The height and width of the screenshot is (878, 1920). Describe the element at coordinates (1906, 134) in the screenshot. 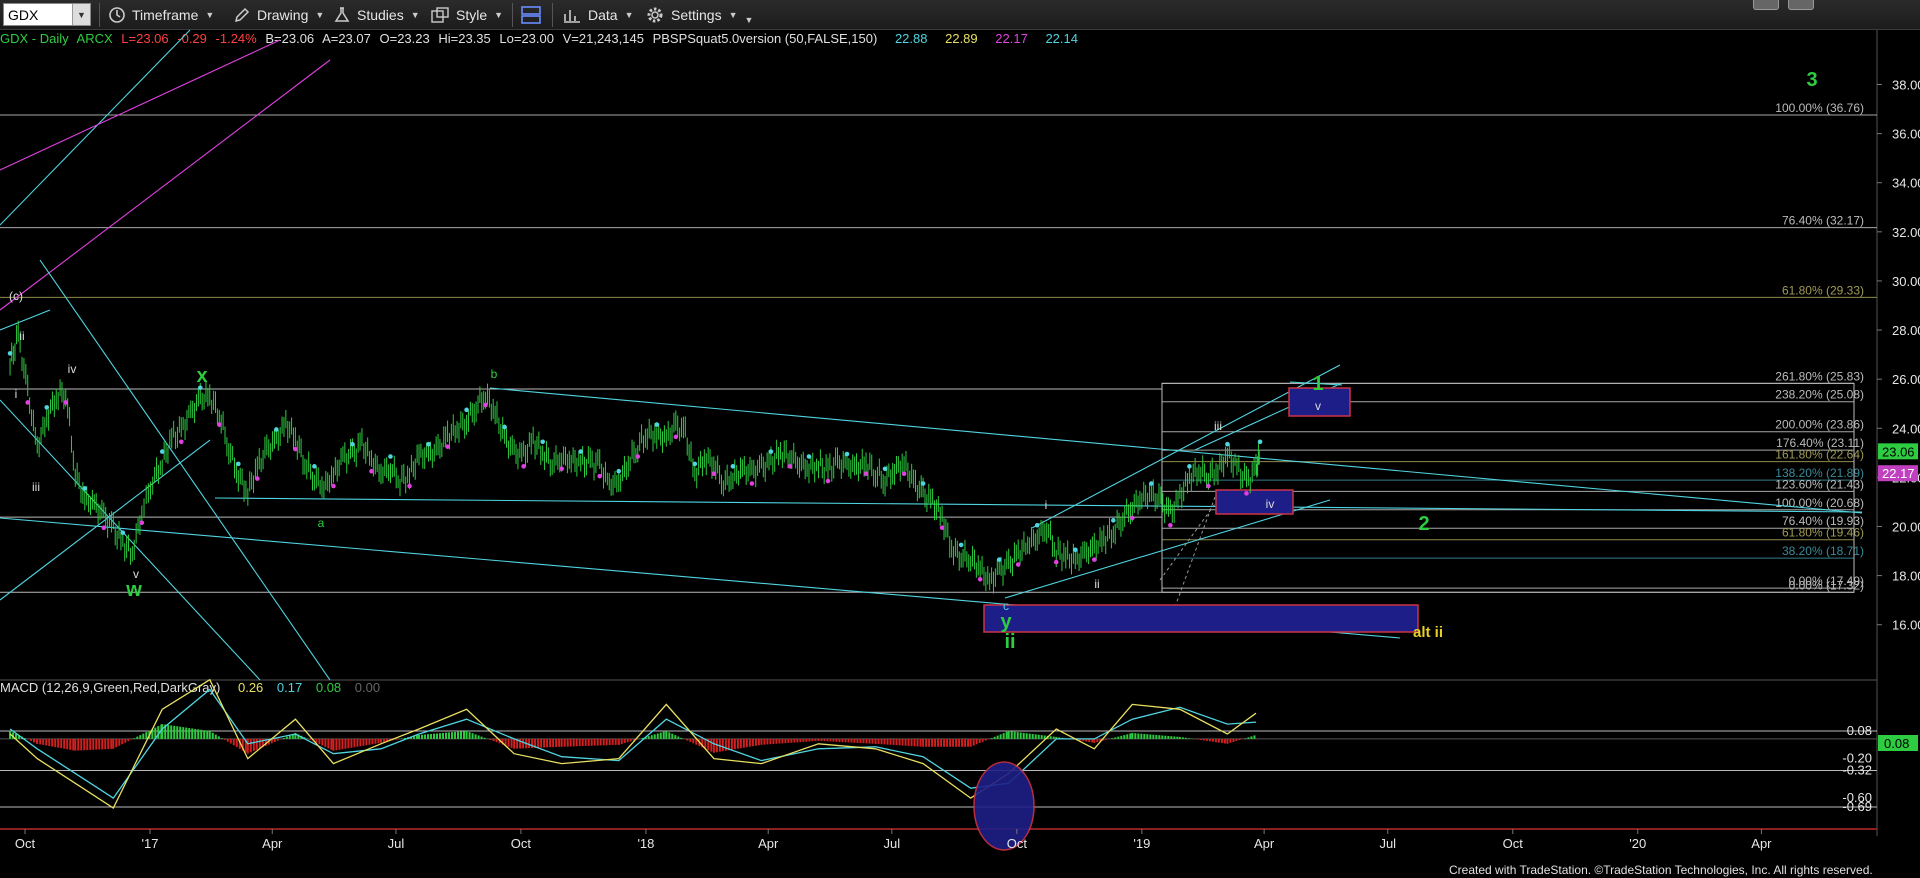

I see `y-tick-label: 36.00` at that location.